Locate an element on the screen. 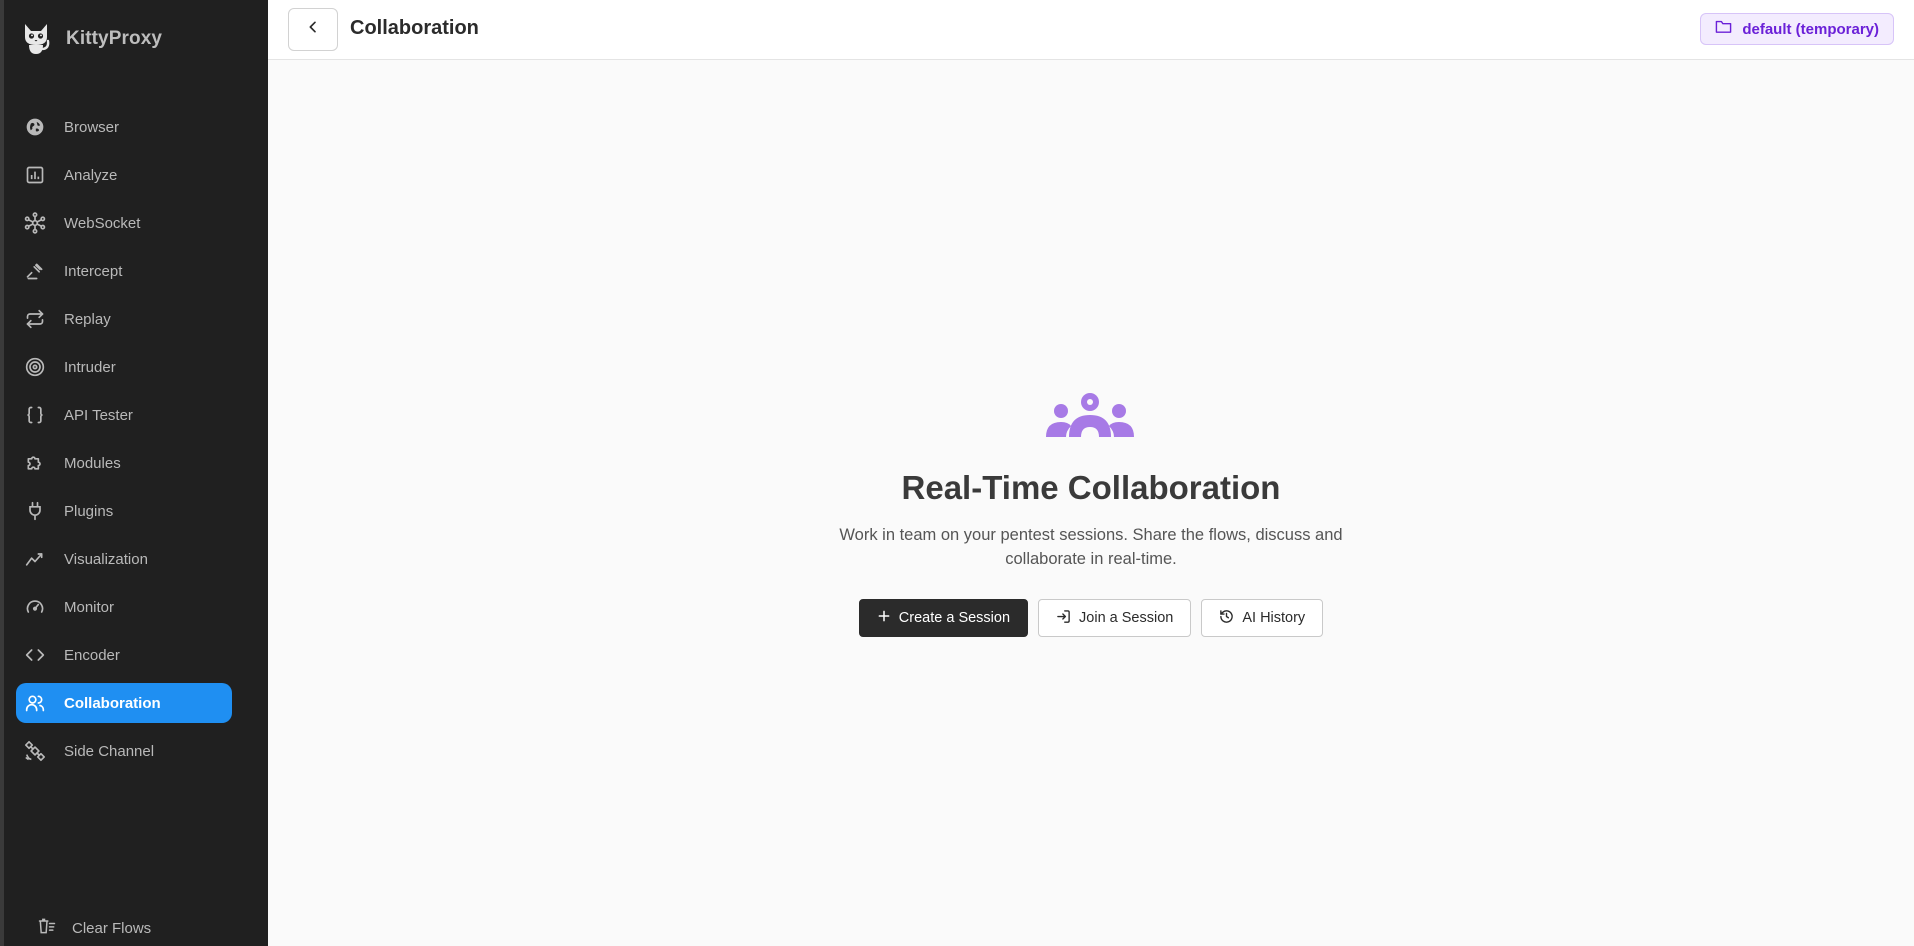  hero-title: Real-Time Collaboration is located at coordinates (1091, 487).